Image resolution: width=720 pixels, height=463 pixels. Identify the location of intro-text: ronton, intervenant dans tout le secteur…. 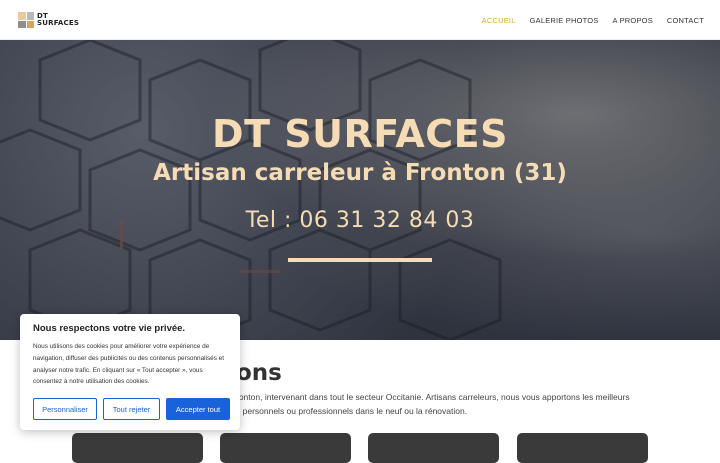
(433, 404).